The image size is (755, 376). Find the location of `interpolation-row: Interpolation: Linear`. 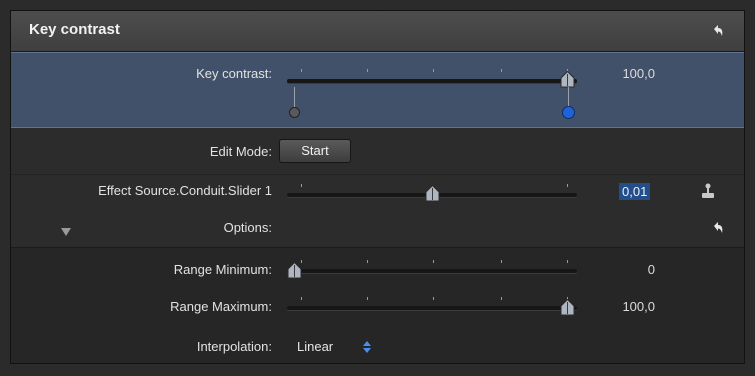

interpolation-row: Interpolation: Linear is located at coordinates (377, 347).